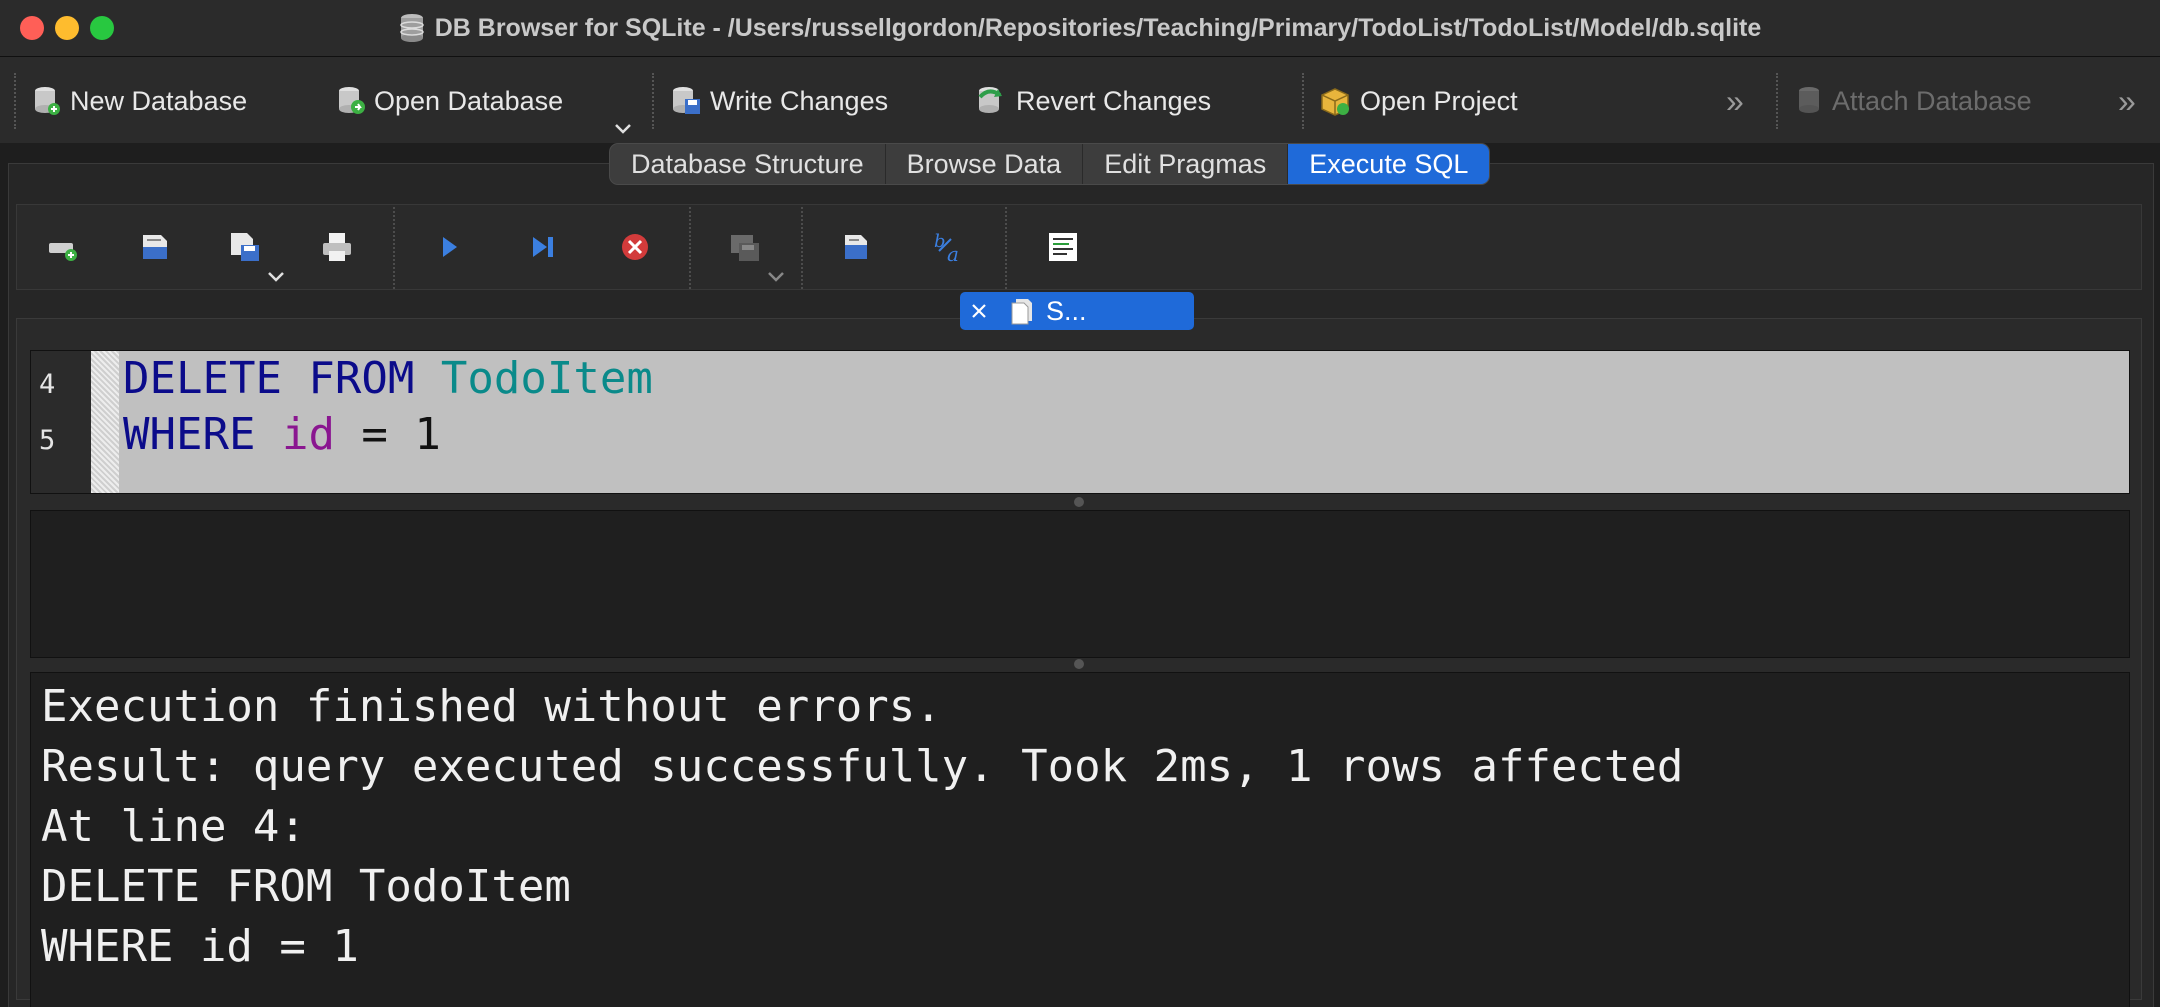 This screenshot has height=1007, width=2160. Describe the element at coordinates (15, 101) in the screenshot. I see `toolbar-grip` at that location.